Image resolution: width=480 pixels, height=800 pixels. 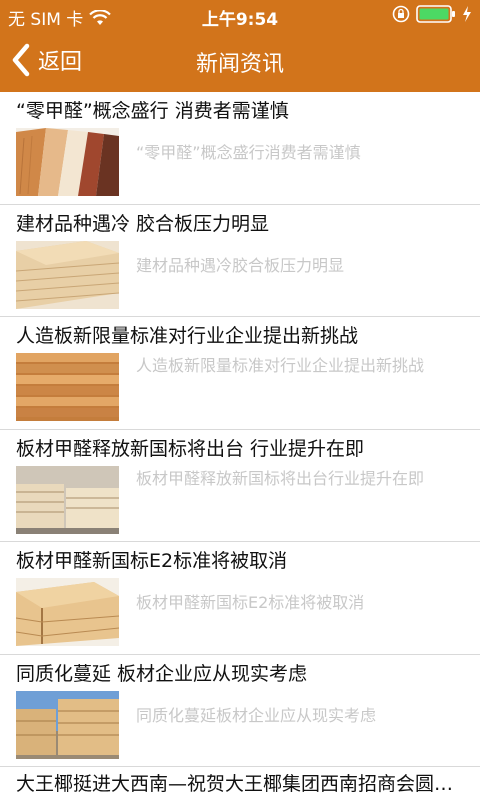 I want to click on news-item: 同质化蔓延 板材企业应从现实考虑 同质化蔓延板材企业应从现实考虑, so click(x=240, y=711).